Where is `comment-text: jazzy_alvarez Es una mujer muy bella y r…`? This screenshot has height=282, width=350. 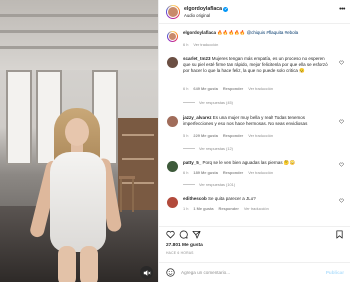 comment-text: jazzy_alvarez Es una mujer muy bella y r… is located at coordinates (245, 121).